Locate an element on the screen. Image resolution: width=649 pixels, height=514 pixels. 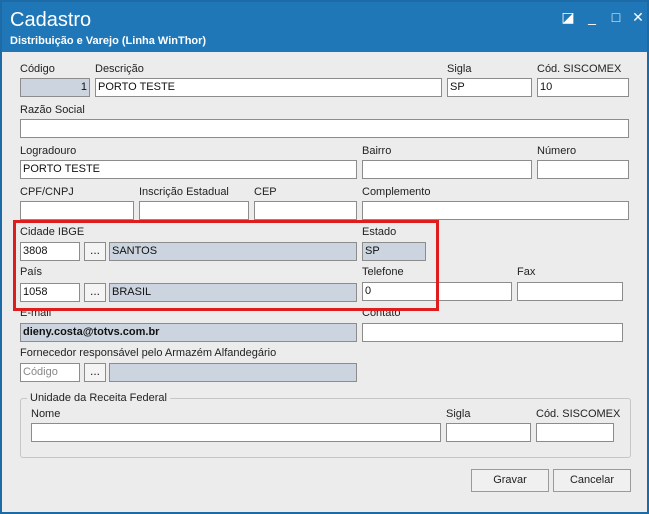
descricao-field: PORTO TESTE is located at coordinates (268, 87).